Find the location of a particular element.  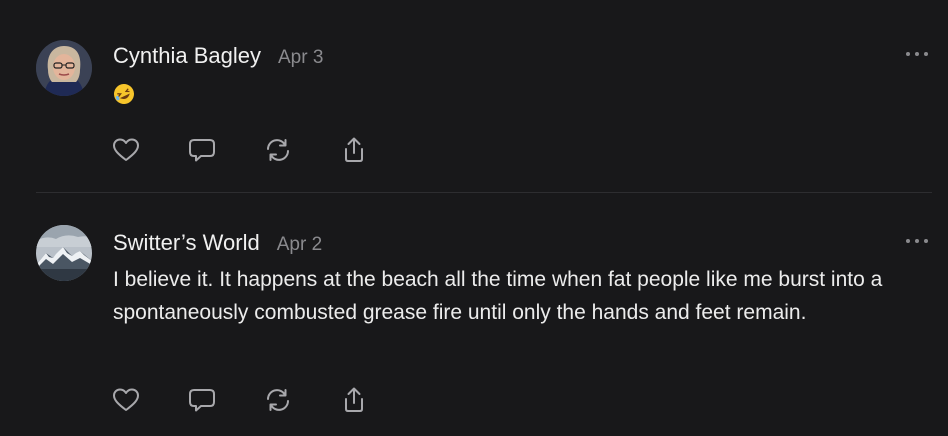

rolling-on-floor-laughing-emoji is located at coordinates (124, 94).